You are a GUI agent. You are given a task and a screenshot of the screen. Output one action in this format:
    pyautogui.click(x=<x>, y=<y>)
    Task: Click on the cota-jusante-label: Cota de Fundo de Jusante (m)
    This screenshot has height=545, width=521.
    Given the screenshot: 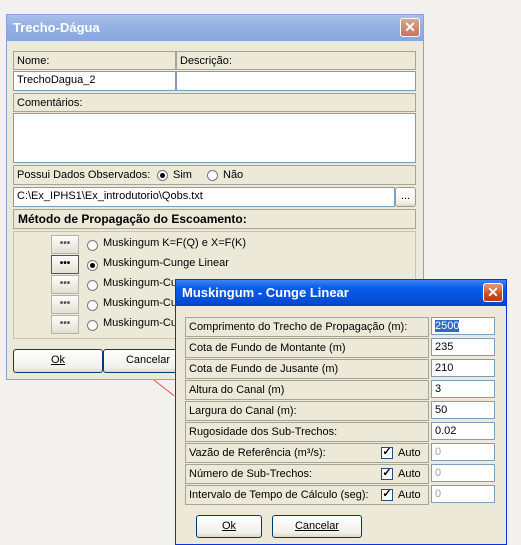 What is the action you would take?
    pyautogui.click(x=307, y=369)
    